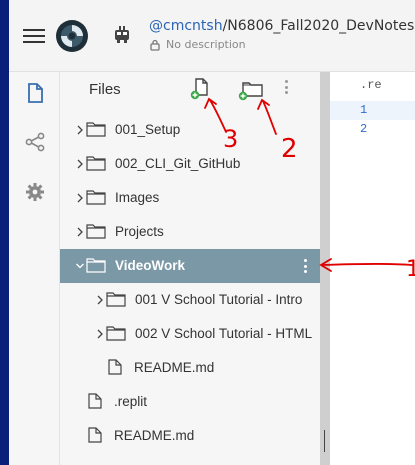  Describe the element at coordinates (287, 88) in the screenshot. I see `files-more-icon` at that location.